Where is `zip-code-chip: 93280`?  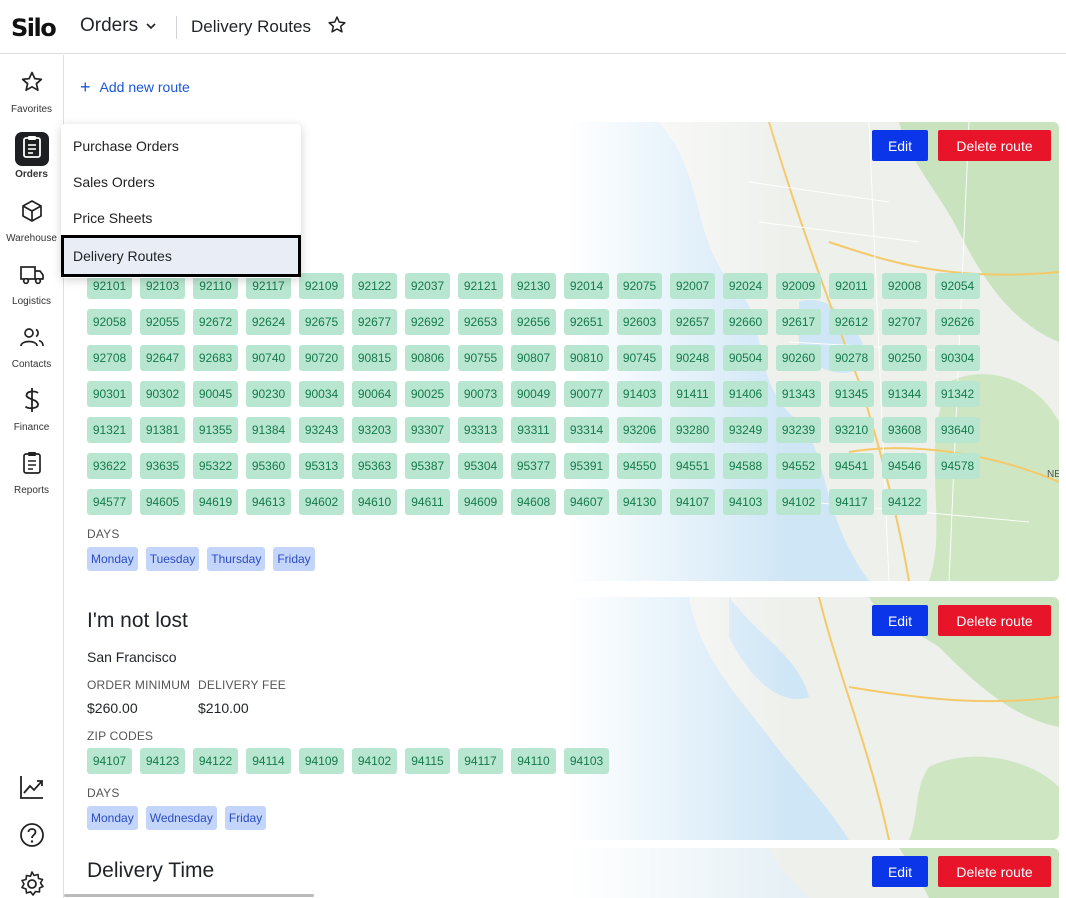
zip-code-chip: 93280 is located at coordinates (692, 430).